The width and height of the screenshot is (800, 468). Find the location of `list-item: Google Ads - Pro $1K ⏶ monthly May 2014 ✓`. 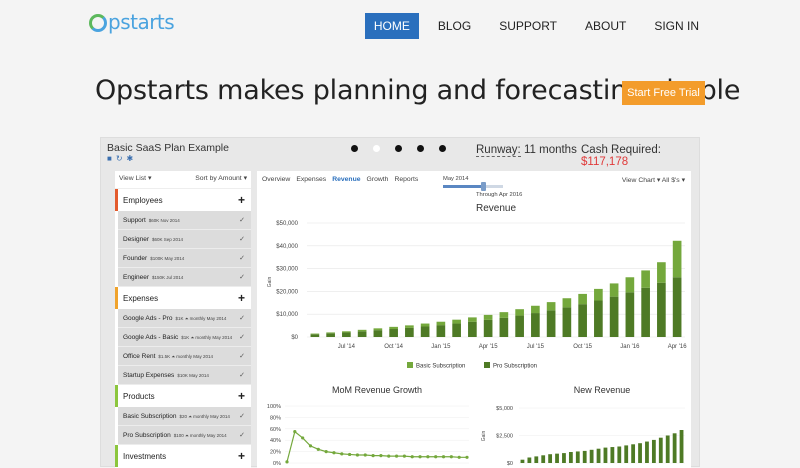

list-item: Google Ads - Pro $1K ⏶ monthly May 2014 ✓ is located at coordinates (184, 318).